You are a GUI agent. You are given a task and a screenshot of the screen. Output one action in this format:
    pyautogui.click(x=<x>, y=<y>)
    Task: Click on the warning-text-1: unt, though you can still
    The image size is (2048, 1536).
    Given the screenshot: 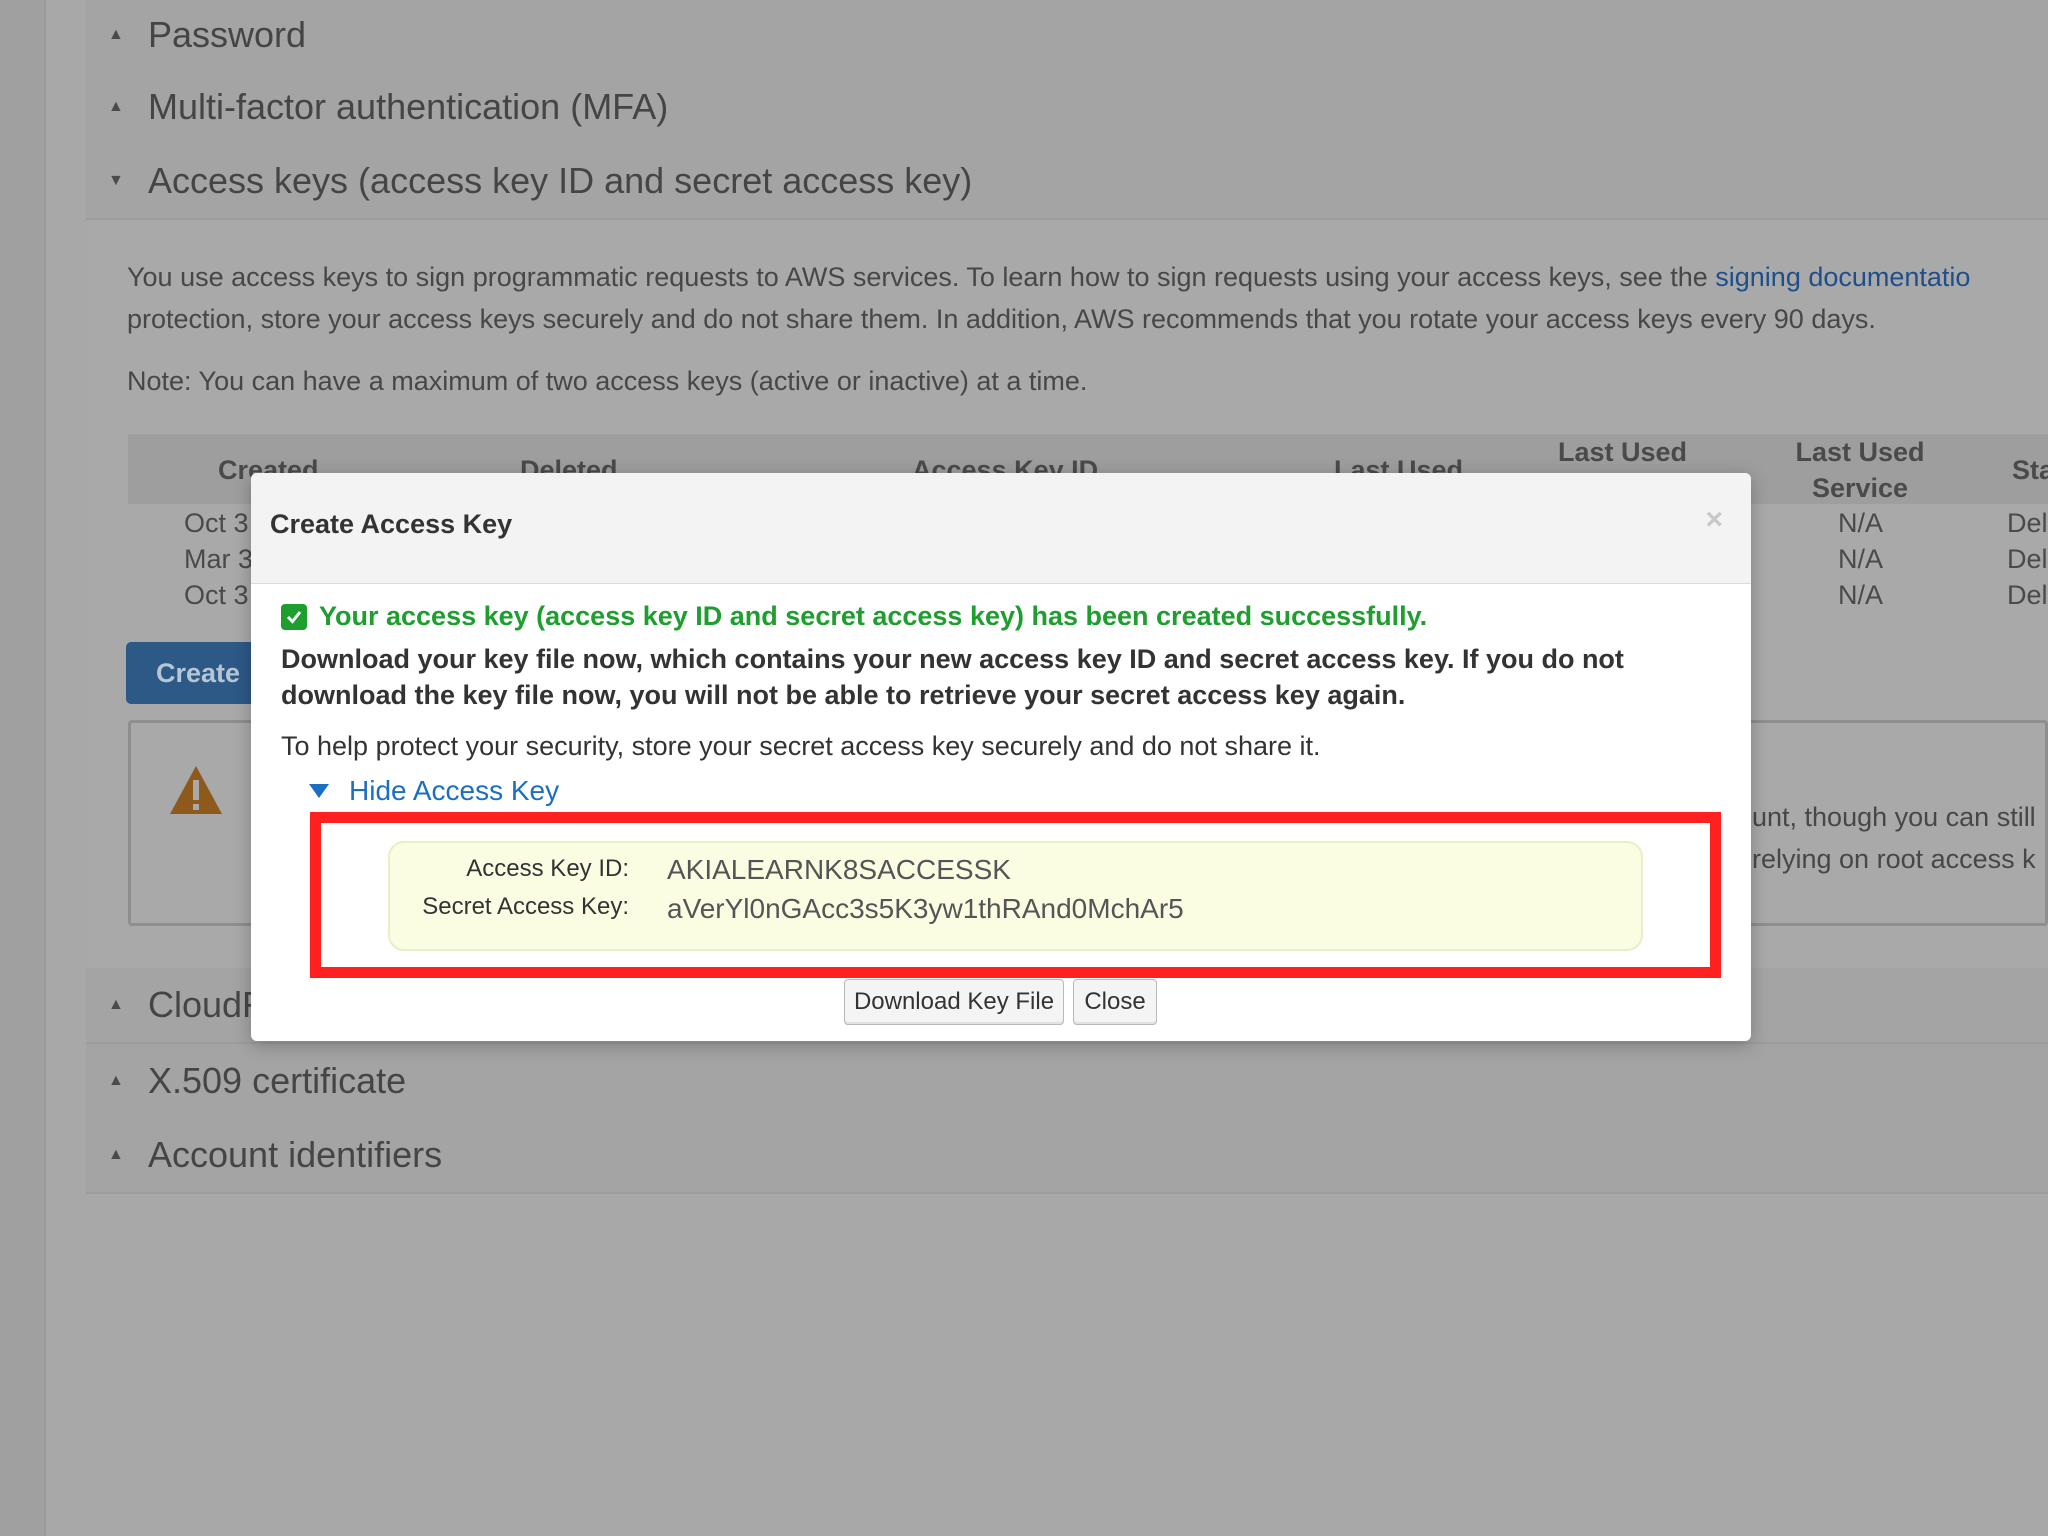 What is the action you would take?
    pyautogui.click(x=1894, y=817)
    